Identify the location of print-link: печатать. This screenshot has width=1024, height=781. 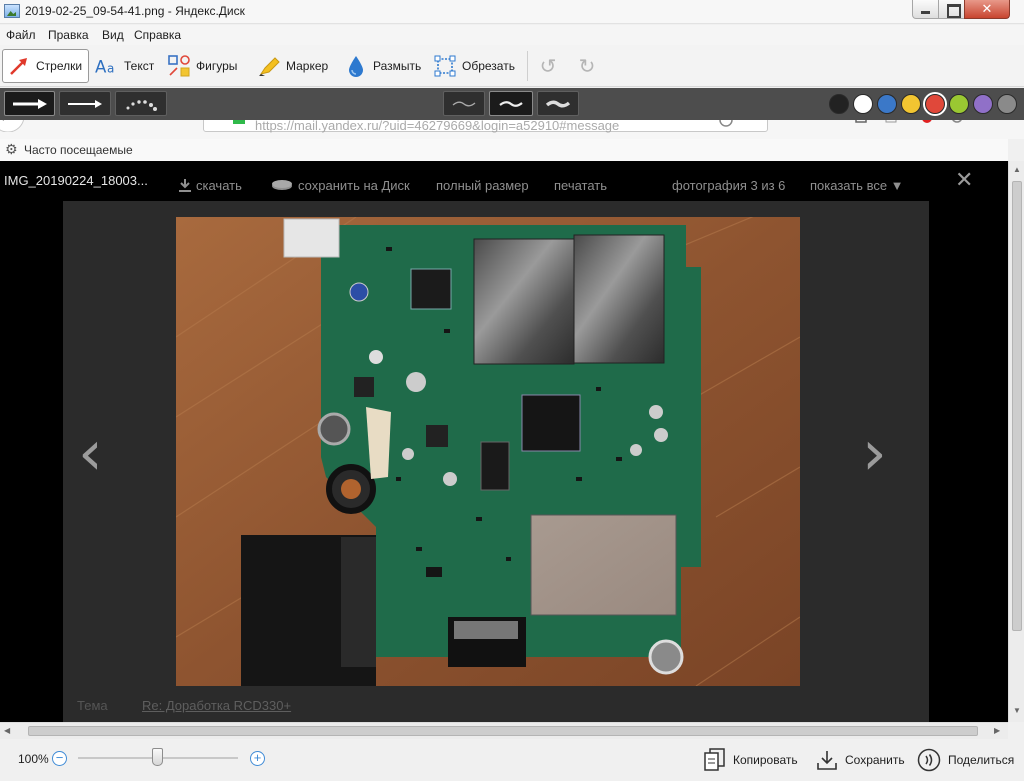
(580, 185).